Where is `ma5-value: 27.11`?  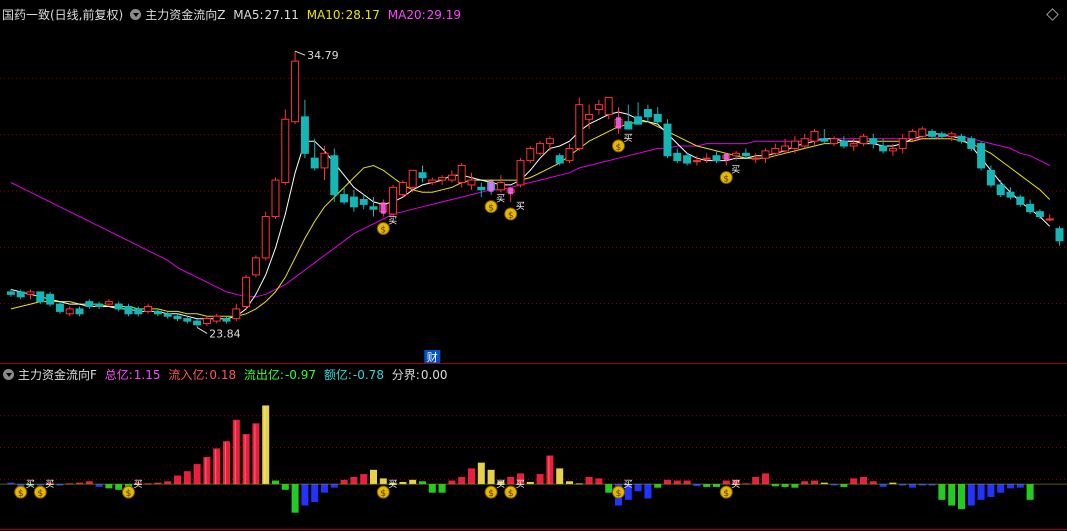
ma5-value: 27.11 is located at coordinates (281, 15).